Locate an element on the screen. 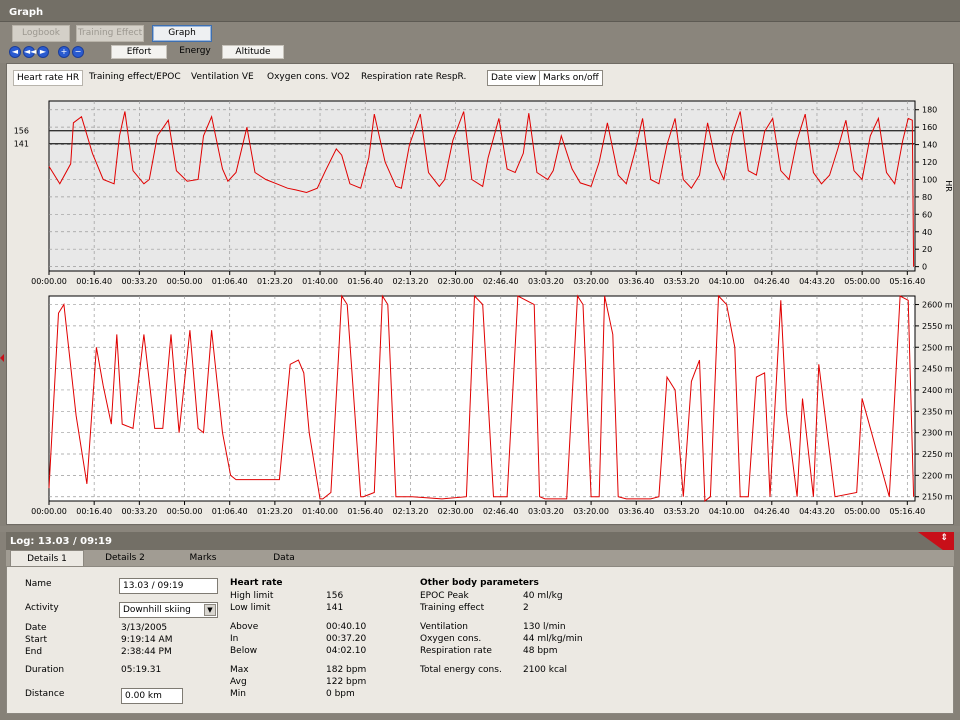 The height and width of the screenshot is (720, 960). tab-details-2: Details 2 is located at coordinates (125, 558).